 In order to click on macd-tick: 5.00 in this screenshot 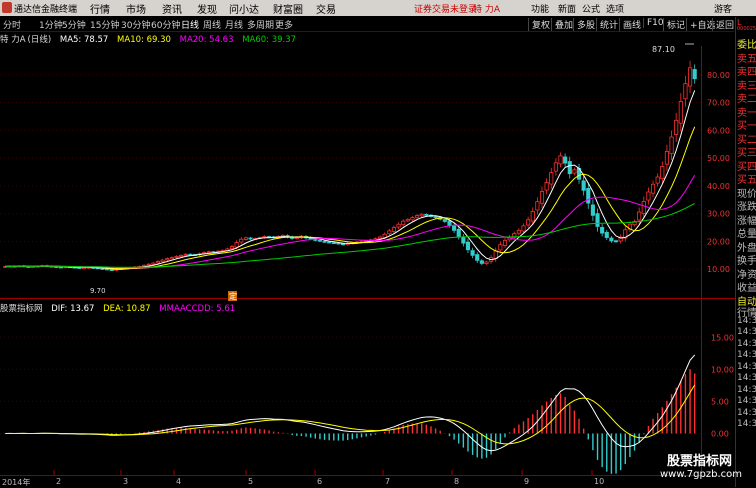, I will do `click(720, 401)`.